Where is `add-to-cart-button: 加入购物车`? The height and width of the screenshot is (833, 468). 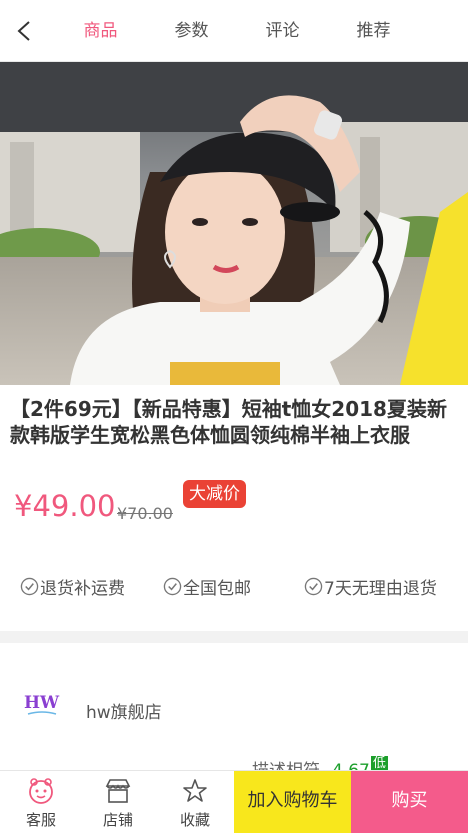 add-to-cart-button: 加入购物车 is located at coordinates (292, 802).